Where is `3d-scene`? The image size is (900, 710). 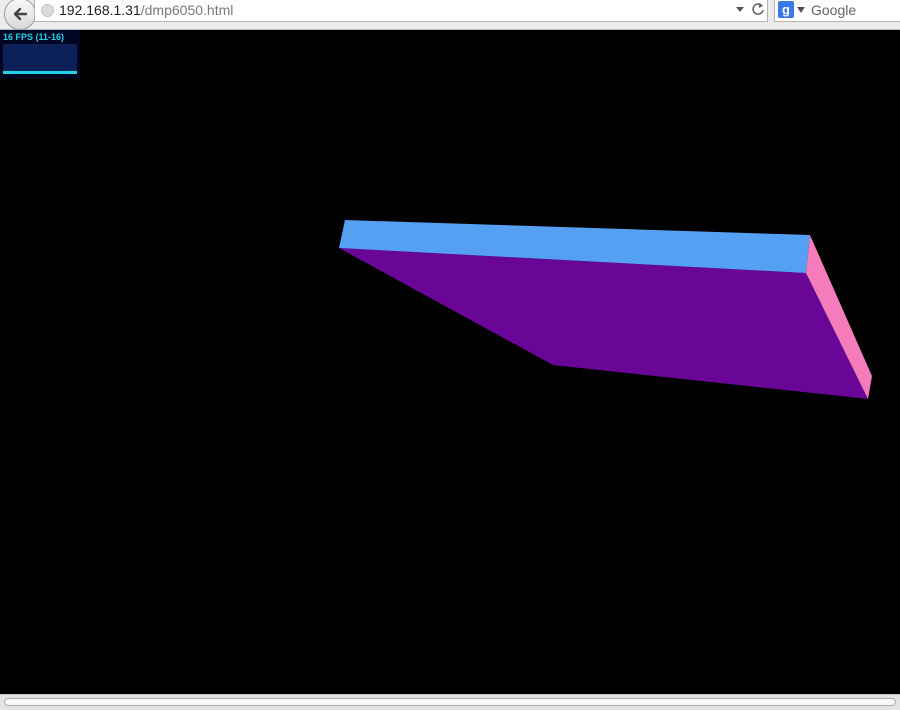 3d-scene is located at coordinates (605, 309).